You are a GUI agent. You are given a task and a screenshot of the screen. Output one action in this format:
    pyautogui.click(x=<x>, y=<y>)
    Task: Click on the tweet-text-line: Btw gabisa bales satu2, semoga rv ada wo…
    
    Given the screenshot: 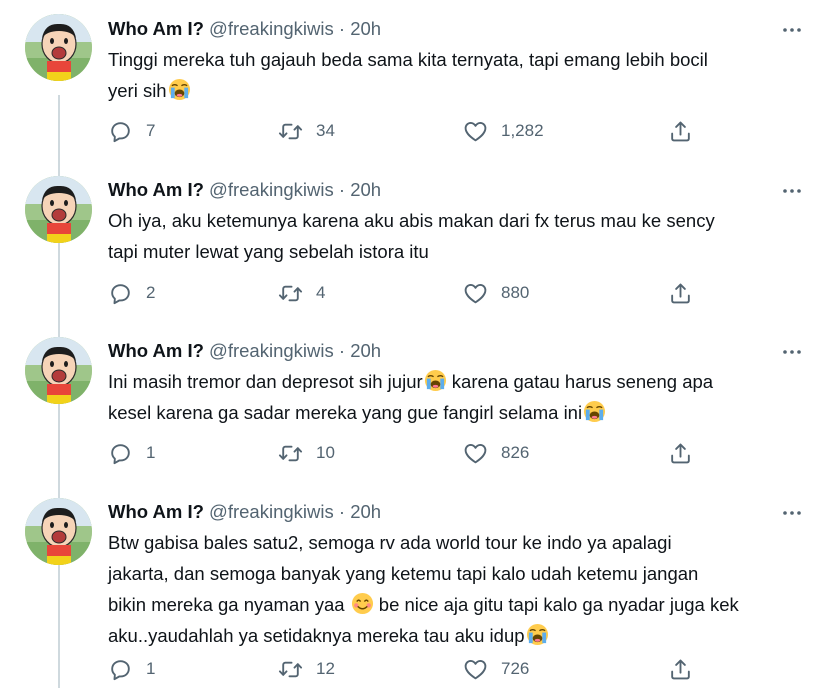 What is the action you would take?
    pyautogui.click(x=390, y=542)
    